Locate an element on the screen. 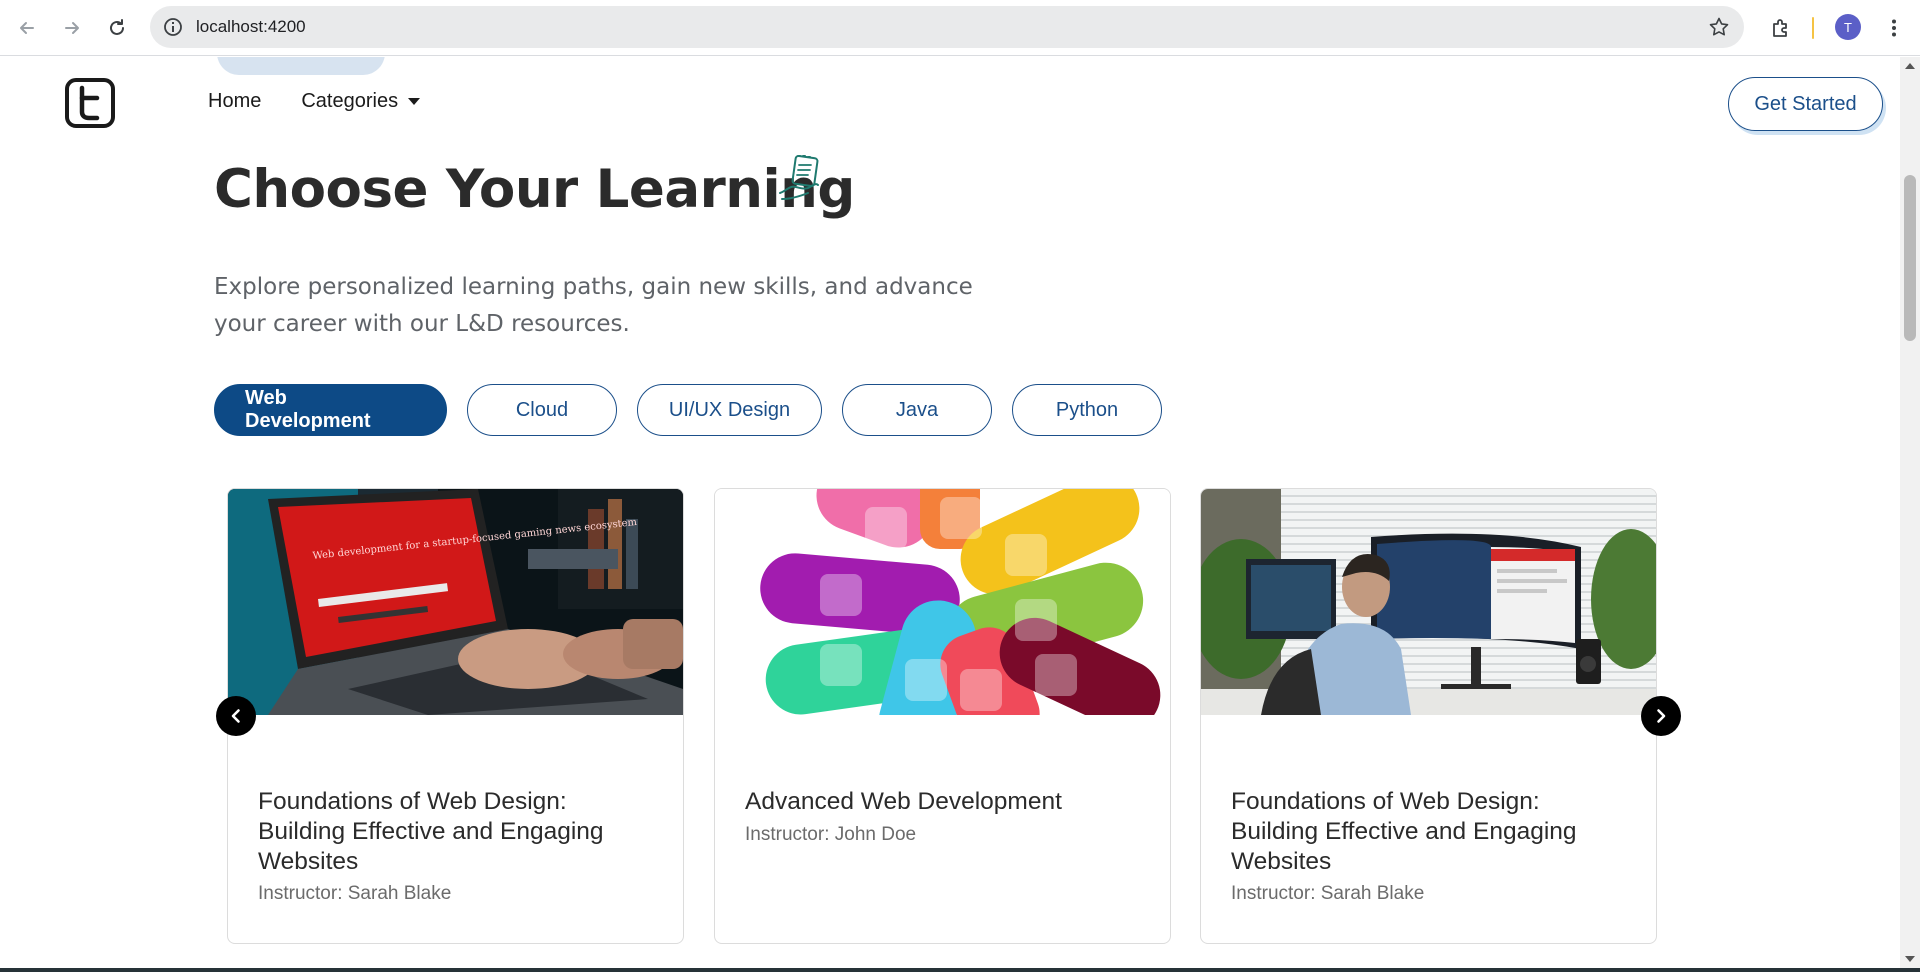 The image size is (1920, 972). notepad-hand-icon is located at coordinates (799, 177).